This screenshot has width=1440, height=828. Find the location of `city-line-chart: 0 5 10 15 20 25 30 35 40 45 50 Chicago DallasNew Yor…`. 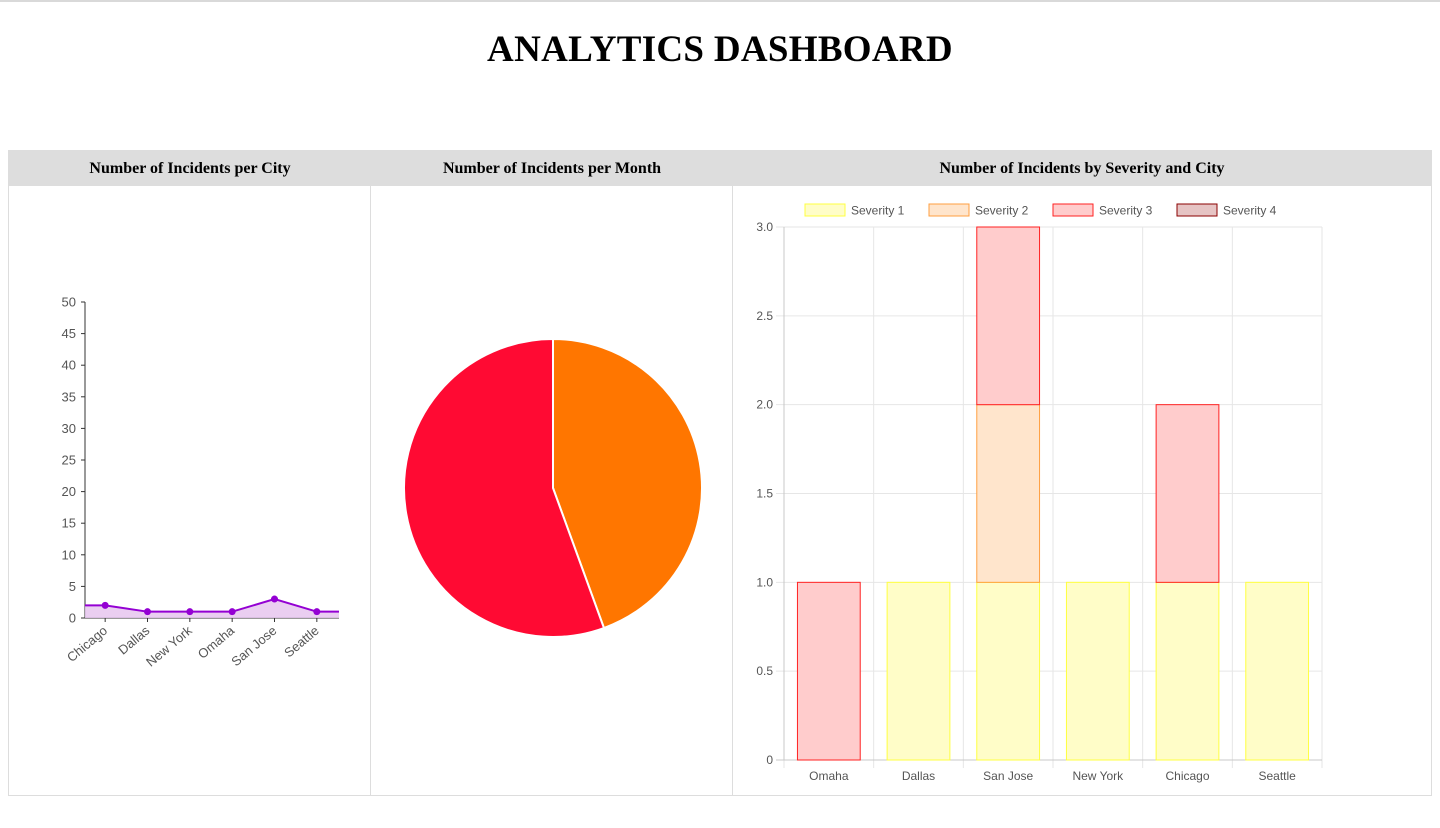

city-line-chart: 0 5 10 15 20 25 30 35 40 45 50 Chicago DallasNew Yor… is located at coordinates (200, 482).